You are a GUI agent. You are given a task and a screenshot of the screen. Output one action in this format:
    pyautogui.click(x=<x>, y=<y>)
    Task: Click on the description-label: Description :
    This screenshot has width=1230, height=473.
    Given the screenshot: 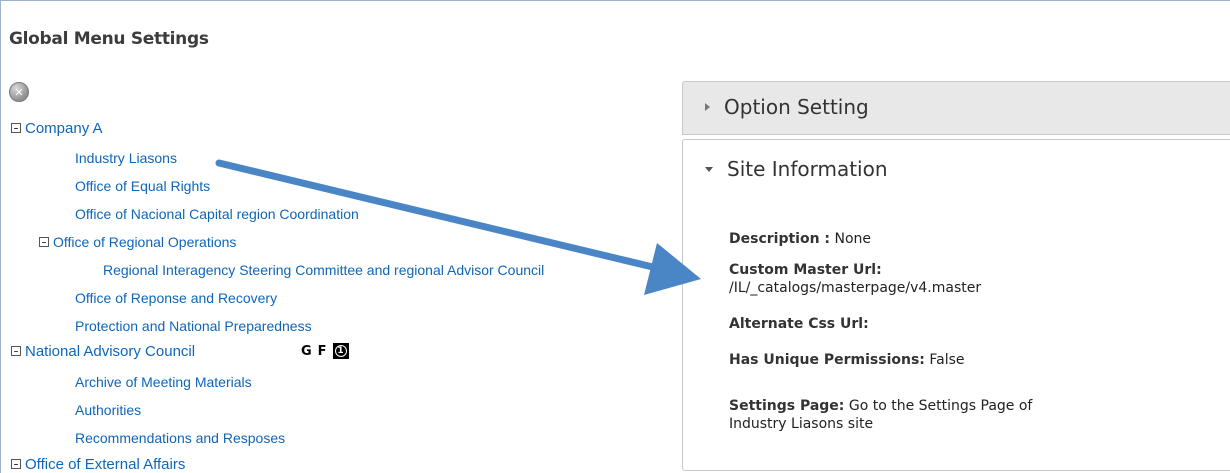 What is the action you would take?
    pyautogui.click(x=780, y=239)
    